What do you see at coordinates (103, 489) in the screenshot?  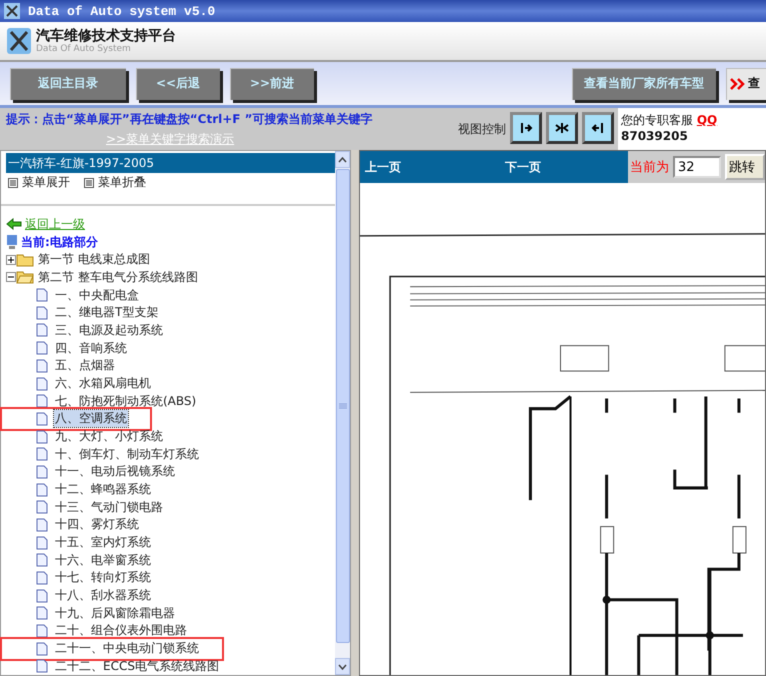 I see `tree-item: 十二、蜂鸣器系统` at bounding box center [103, 489].